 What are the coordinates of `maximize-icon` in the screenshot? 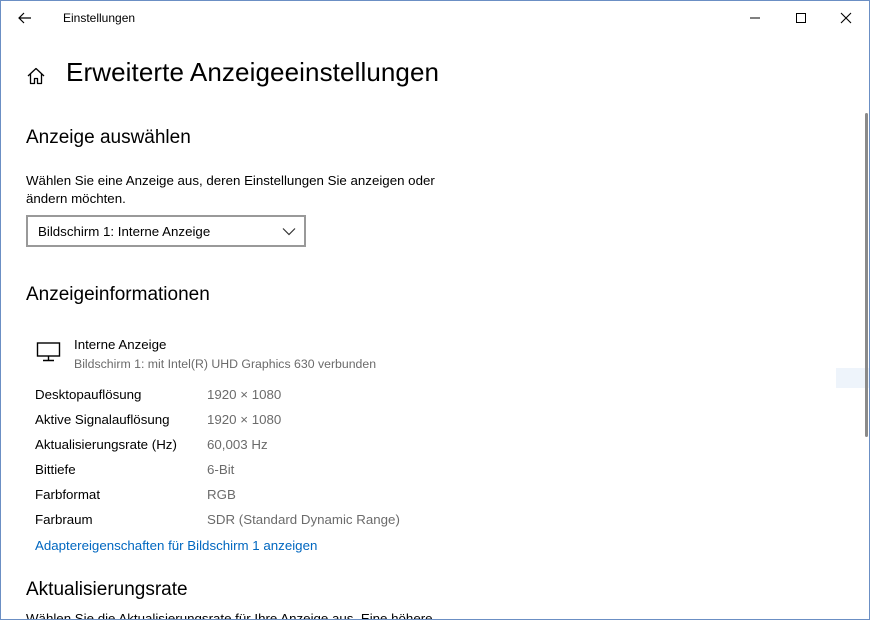 It's located at (801, 18).